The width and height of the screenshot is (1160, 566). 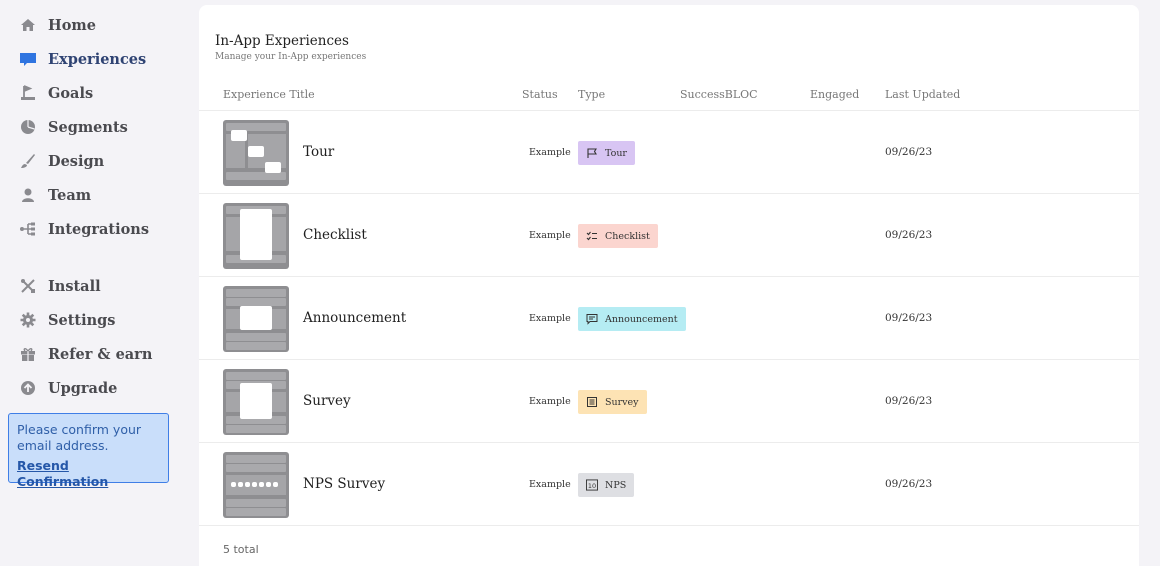 I want to click on brush-icon, so click(x=28, y=161).